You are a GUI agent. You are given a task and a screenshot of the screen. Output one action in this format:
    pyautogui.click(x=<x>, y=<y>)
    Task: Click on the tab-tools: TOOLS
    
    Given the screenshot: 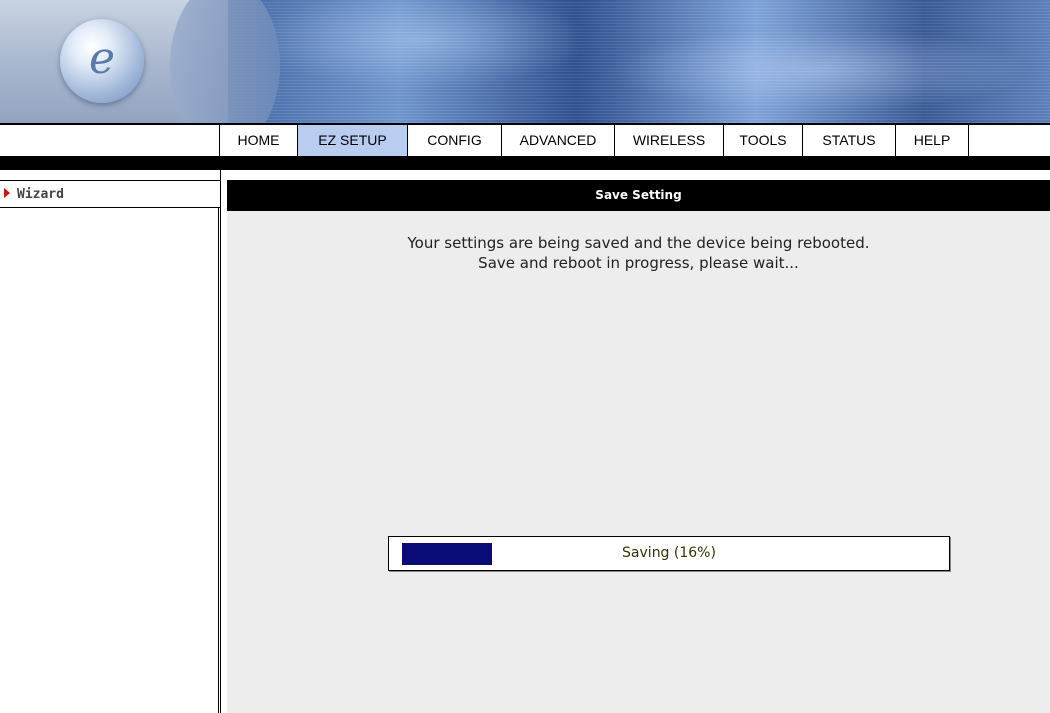 What is the action you would take?
    pyautogui.click(x=763, y=140)
    